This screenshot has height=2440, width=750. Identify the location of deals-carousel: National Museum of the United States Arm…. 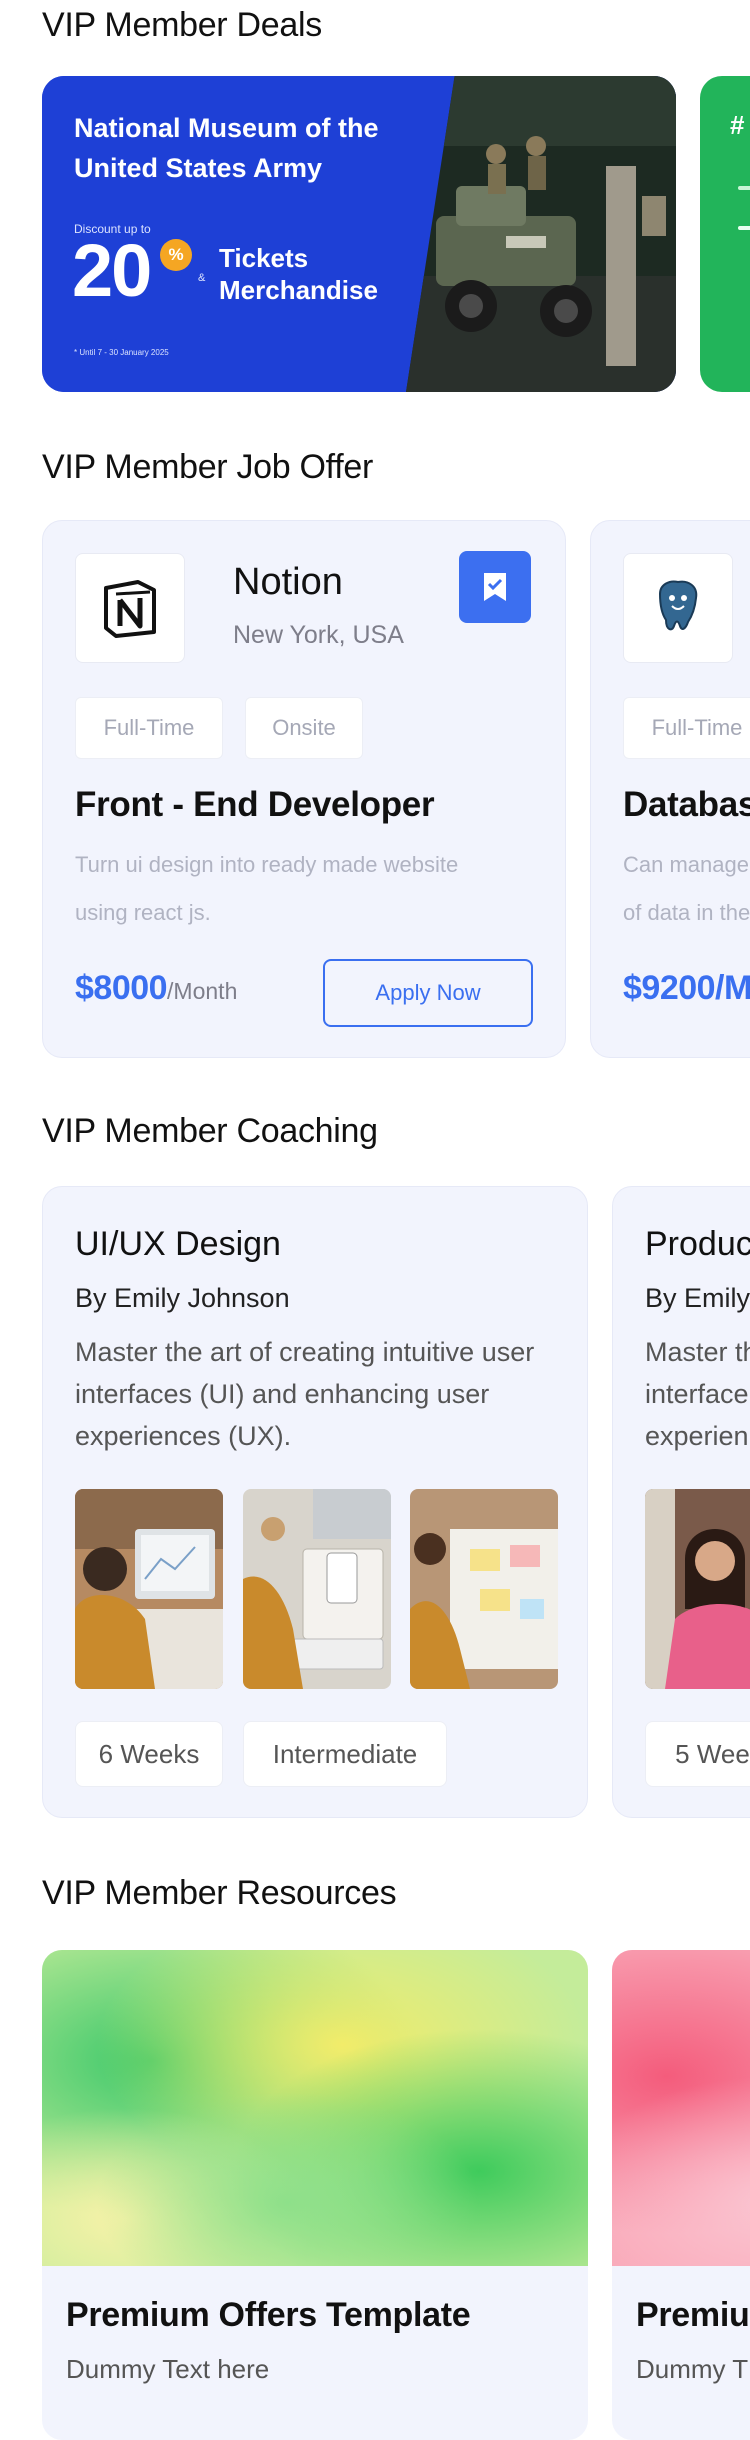
(375, 236).